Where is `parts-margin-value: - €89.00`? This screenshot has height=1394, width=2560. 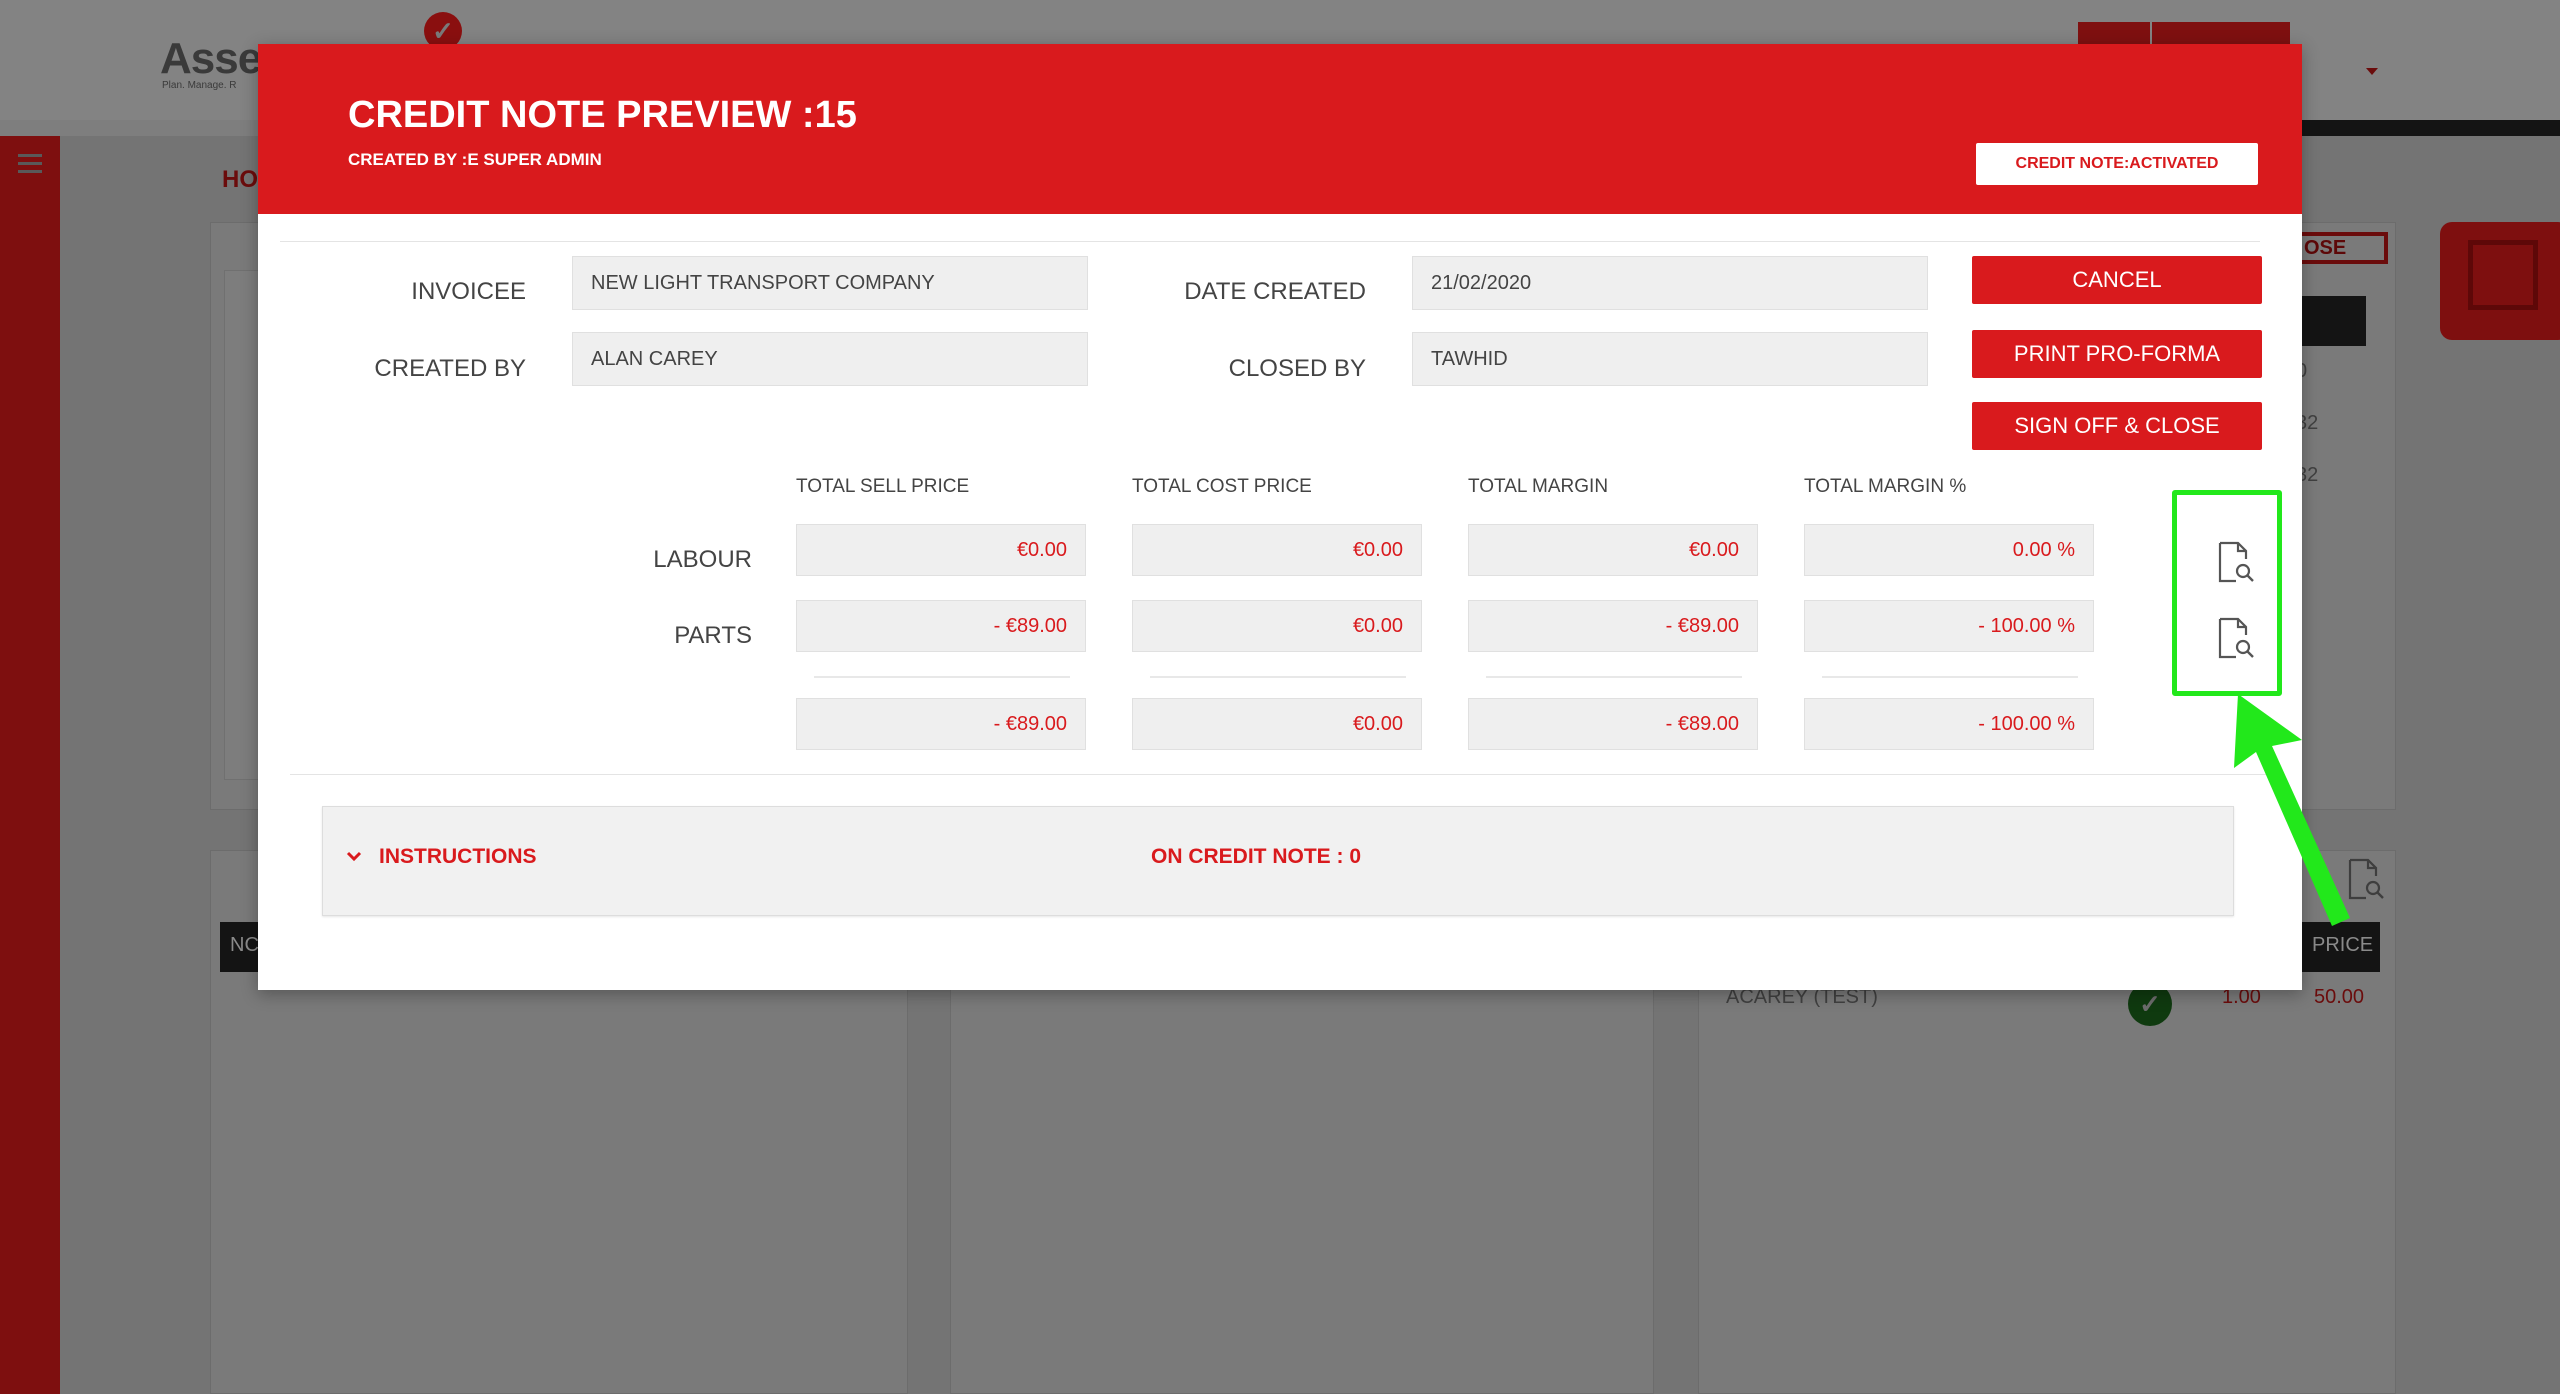
parts-margin-value: - €89.00 is located at coordinates (1613, 626).